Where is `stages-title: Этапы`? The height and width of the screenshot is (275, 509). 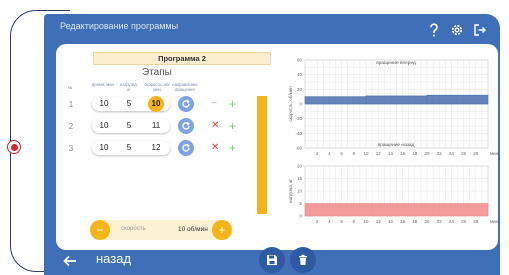
stages-title: Этапы is located at coordinates (157, 72).